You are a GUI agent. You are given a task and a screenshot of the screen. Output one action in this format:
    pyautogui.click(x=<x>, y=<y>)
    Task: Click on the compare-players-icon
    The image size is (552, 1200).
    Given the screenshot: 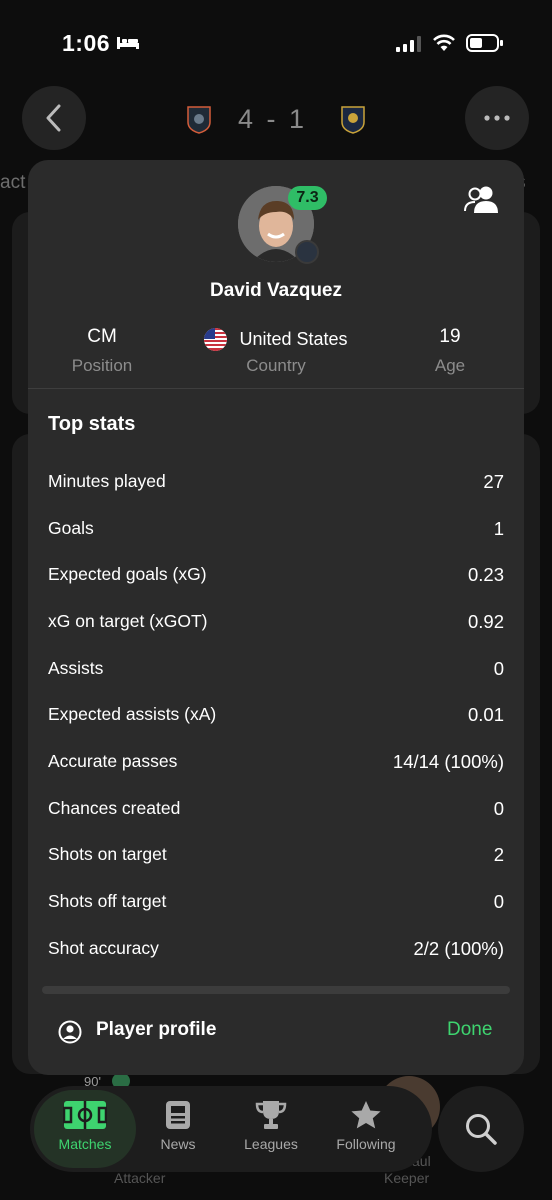 What is the action you would take?
    pyautogui.click(x=482, y=201)
    